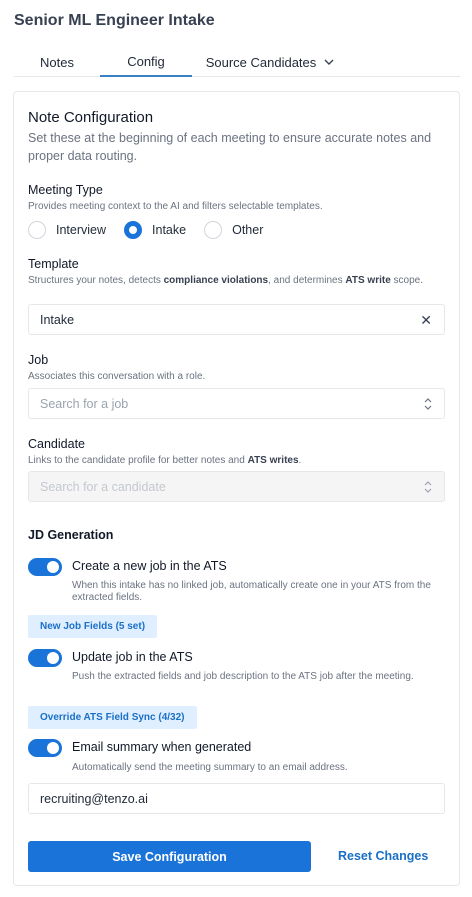  What do you see at coordinates (149, 566) in the screenshot?
I see `create-job-label: Create a new job in the ATS` at bounding box center [149, 566].